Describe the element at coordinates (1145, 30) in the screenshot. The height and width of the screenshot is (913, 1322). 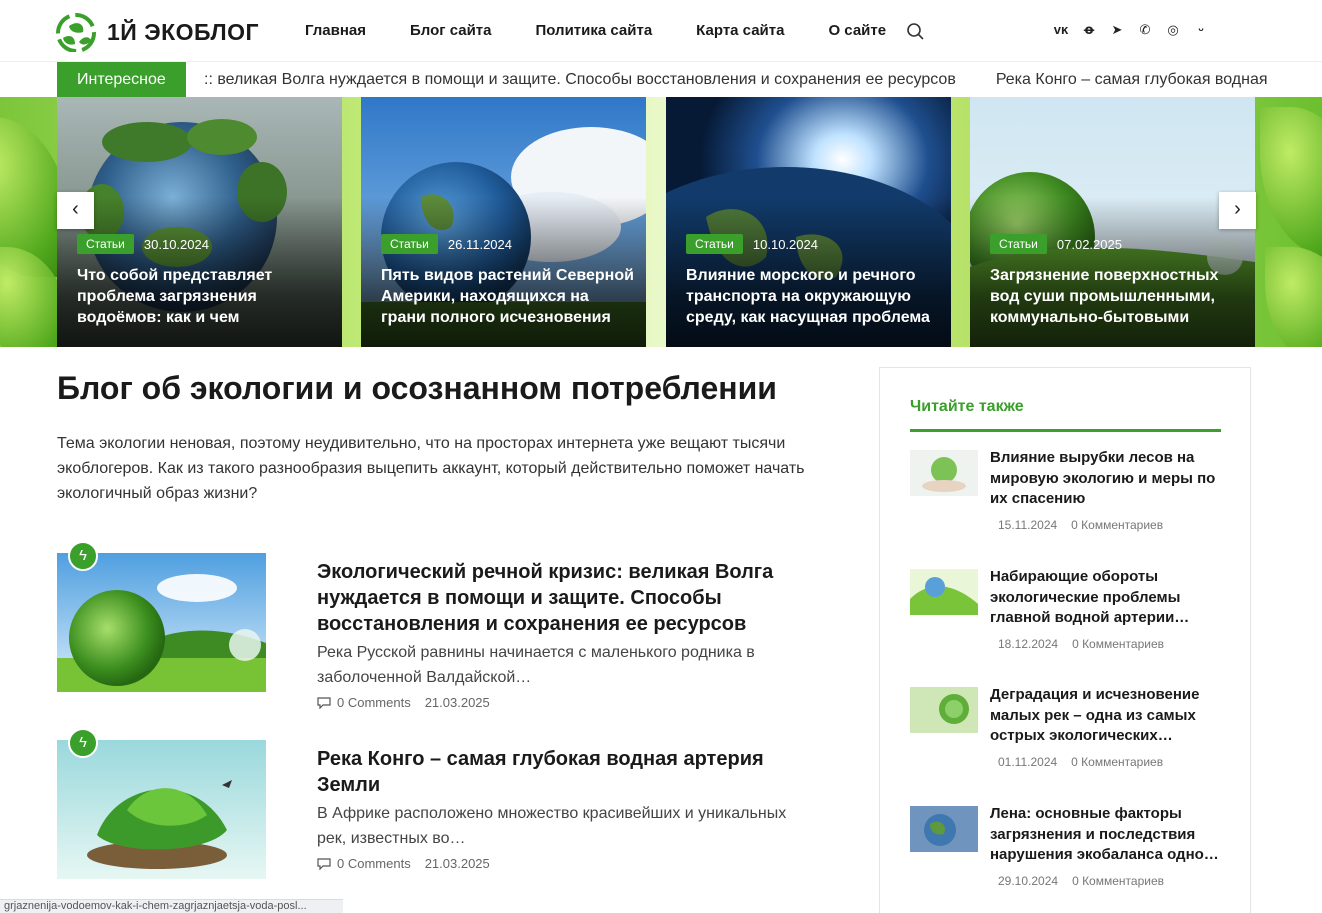
I see `viber-icon: ✆` at that location.